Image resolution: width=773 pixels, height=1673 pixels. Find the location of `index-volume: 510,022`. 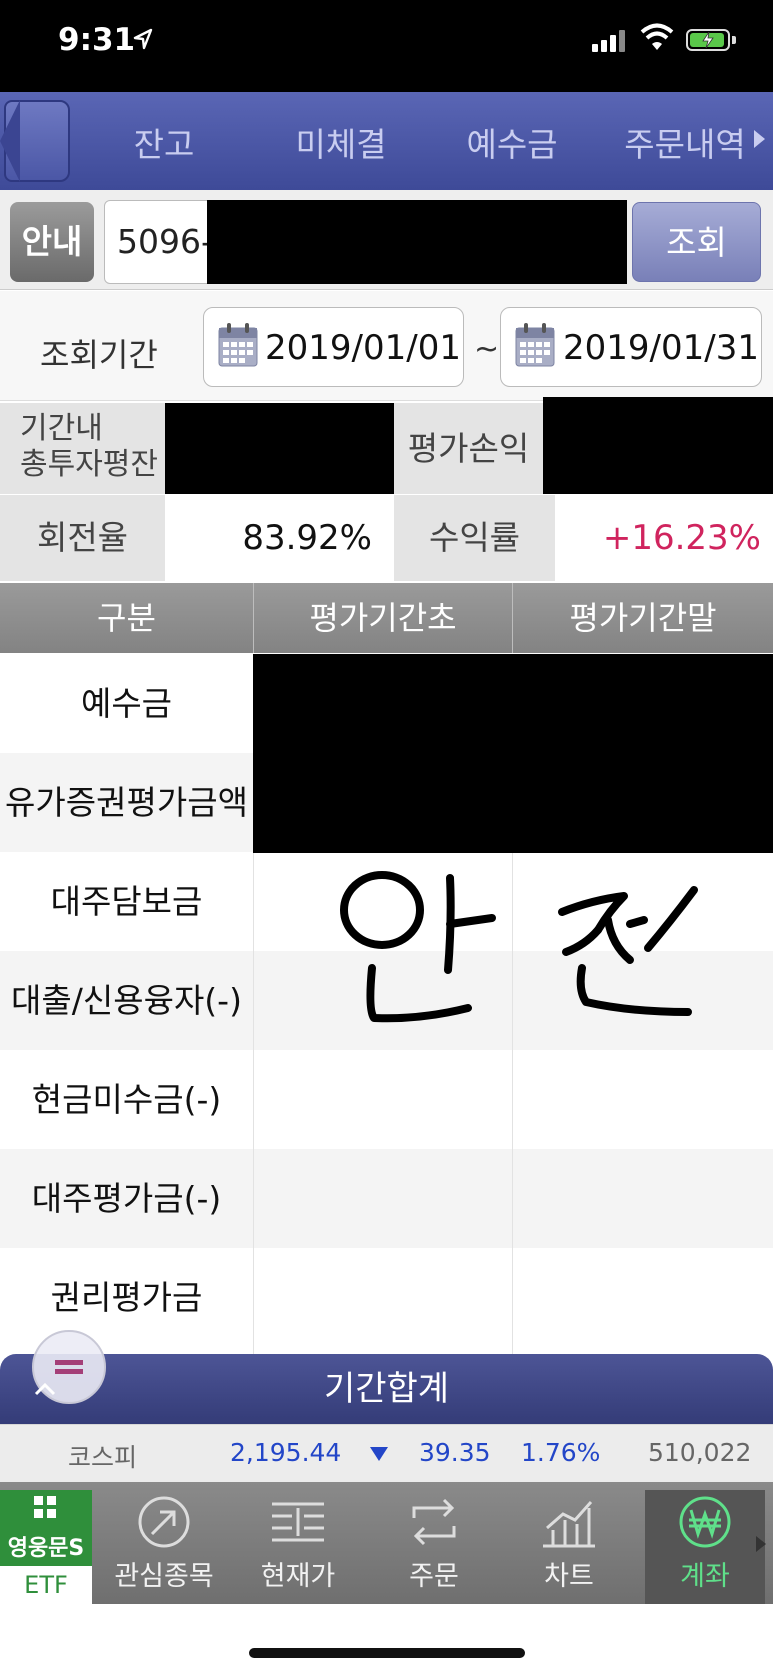

index-volume: 510,022 is located at coordinates (700, 1452).